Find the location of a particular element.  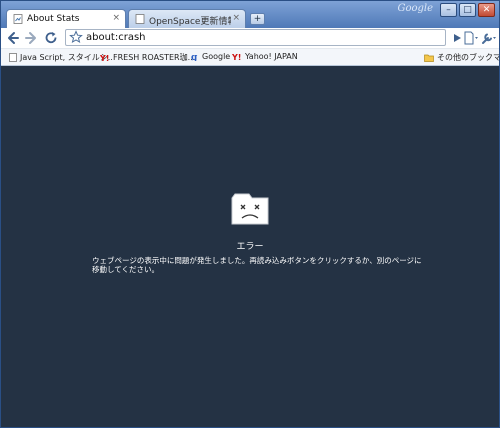

error-title: エラー is located at coordinates (250, 247).